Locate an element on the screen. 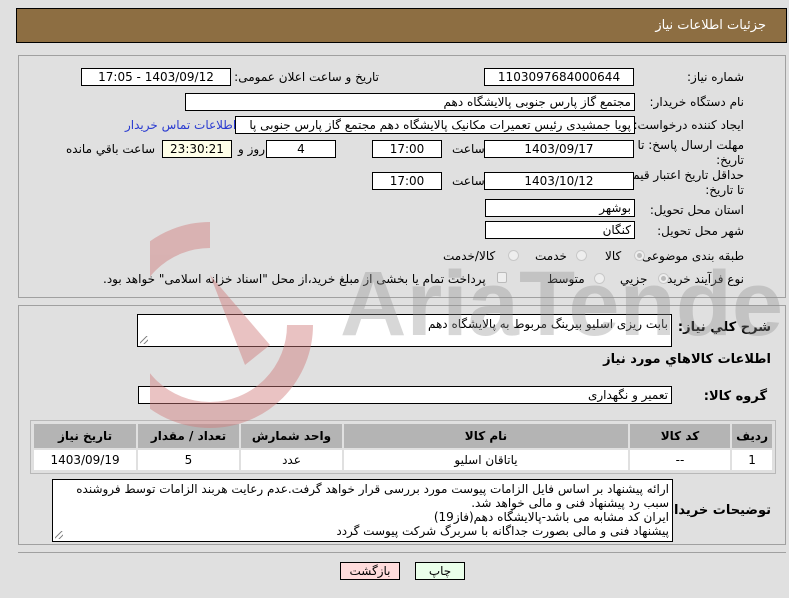 This screenshot has width=789, height=598. buyer-notes-label: توضیحات خریدار: is located at coordinates (716, 510).